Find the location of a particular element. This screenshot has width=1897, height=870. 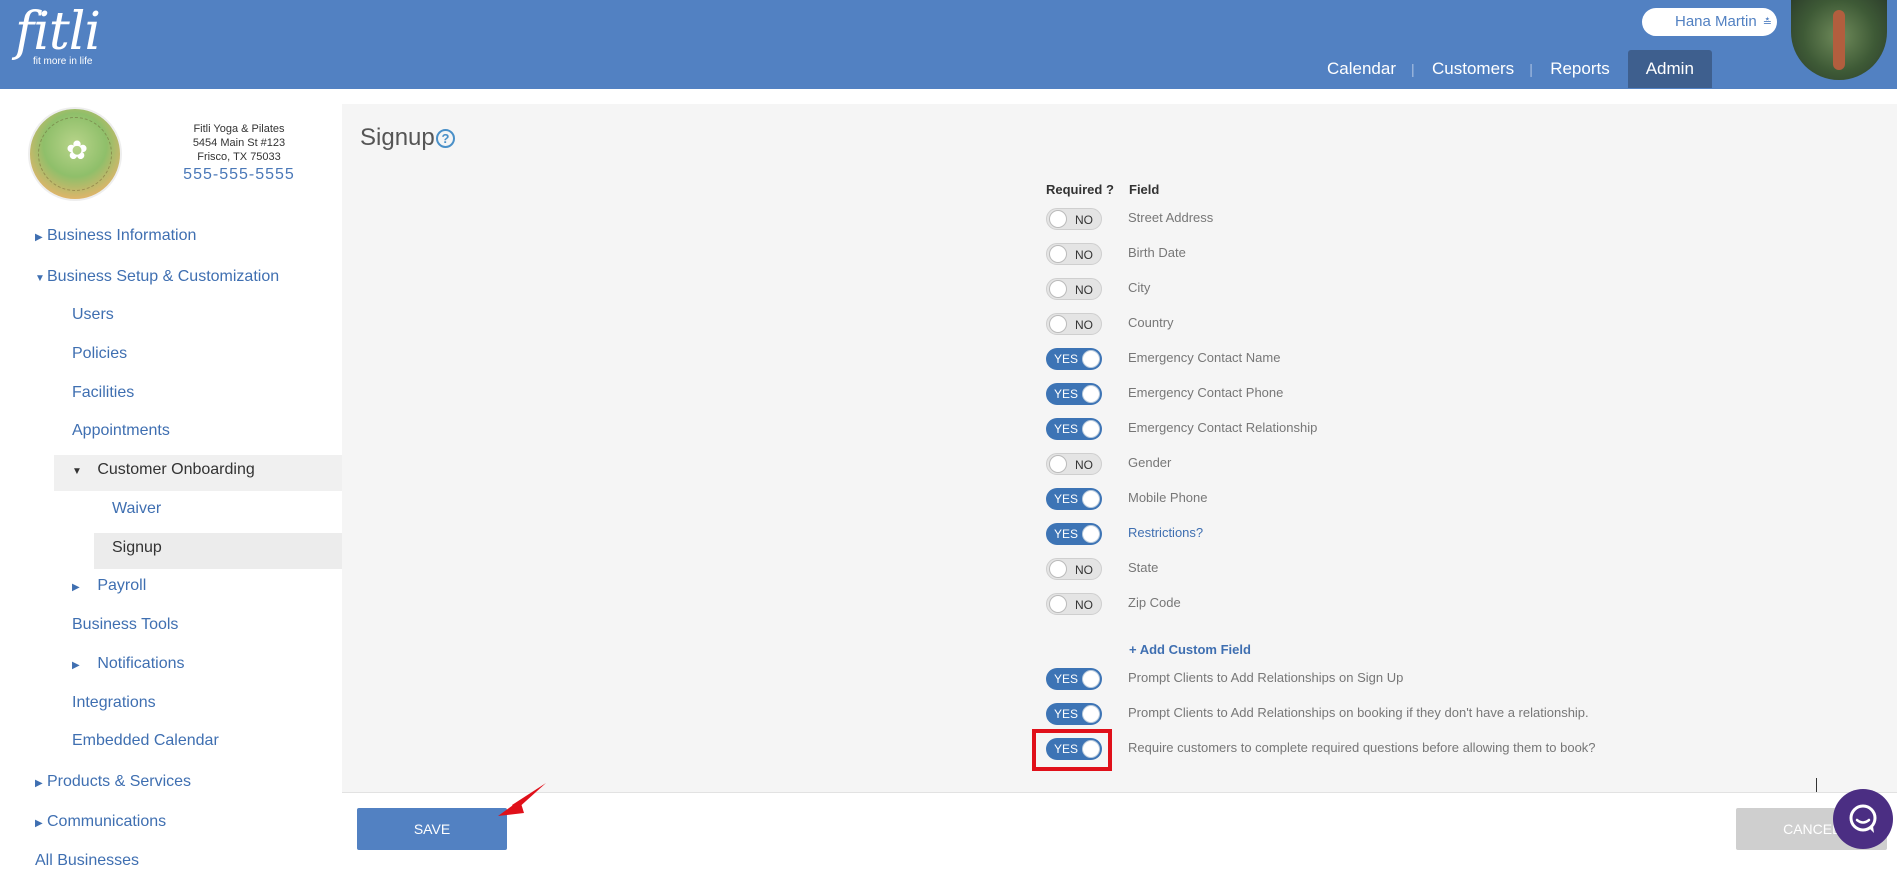

field-country-label: Country is located at coordinates (1151, 322).